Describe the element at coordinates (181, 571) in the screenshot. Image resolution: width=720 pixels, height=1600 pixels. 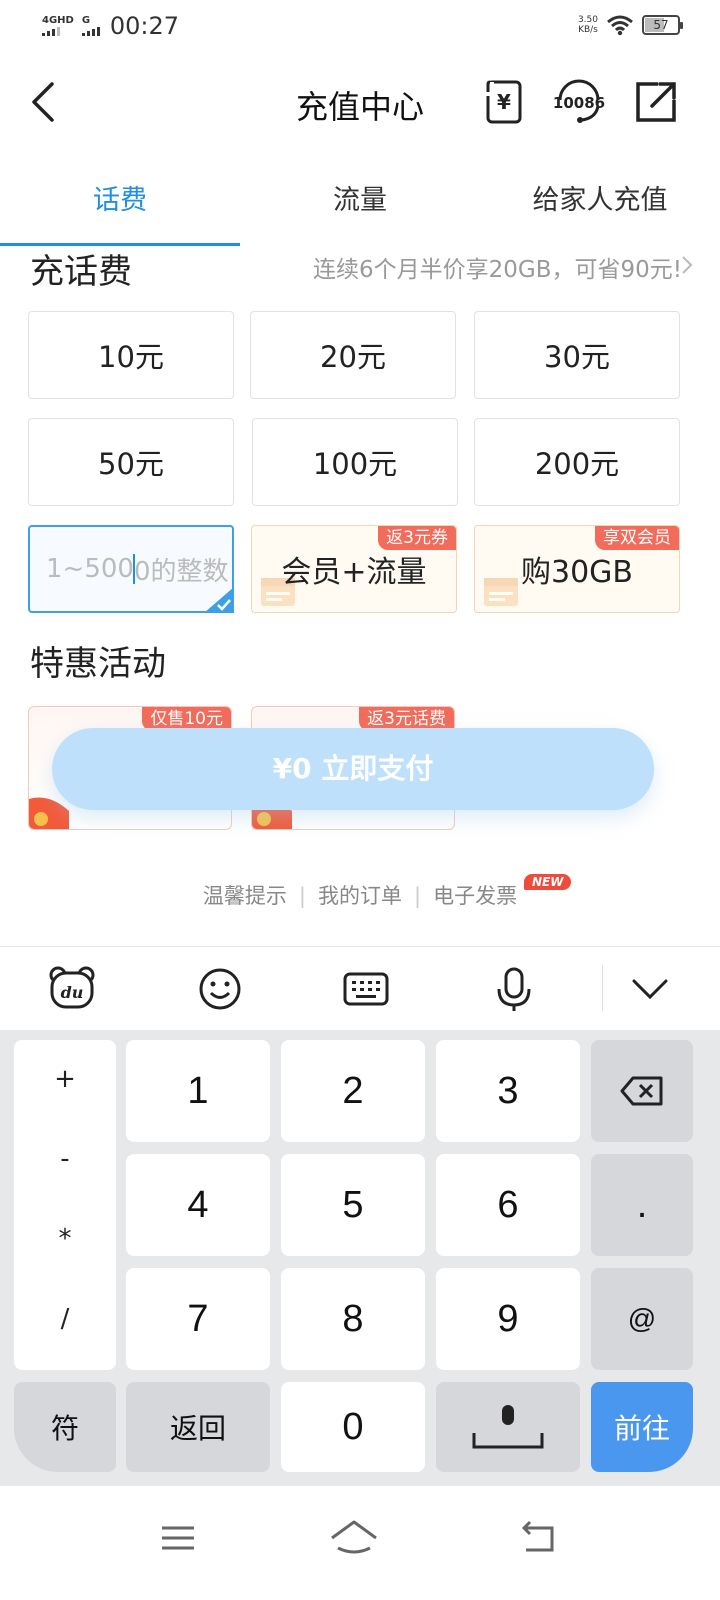
I see `custom-amount-placeholder-rest: 0的整数` at that location.